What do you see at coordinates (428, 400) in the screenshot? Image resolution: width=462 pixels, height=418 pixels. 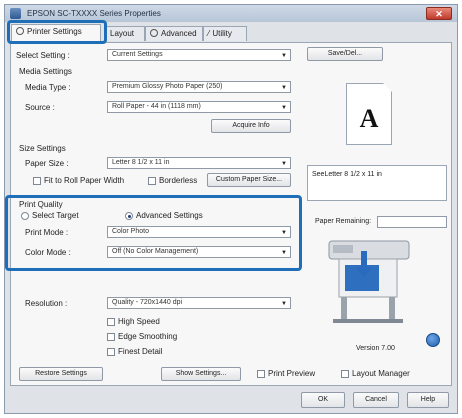 I see `help-button: Help` at bounding box center [428, 400].